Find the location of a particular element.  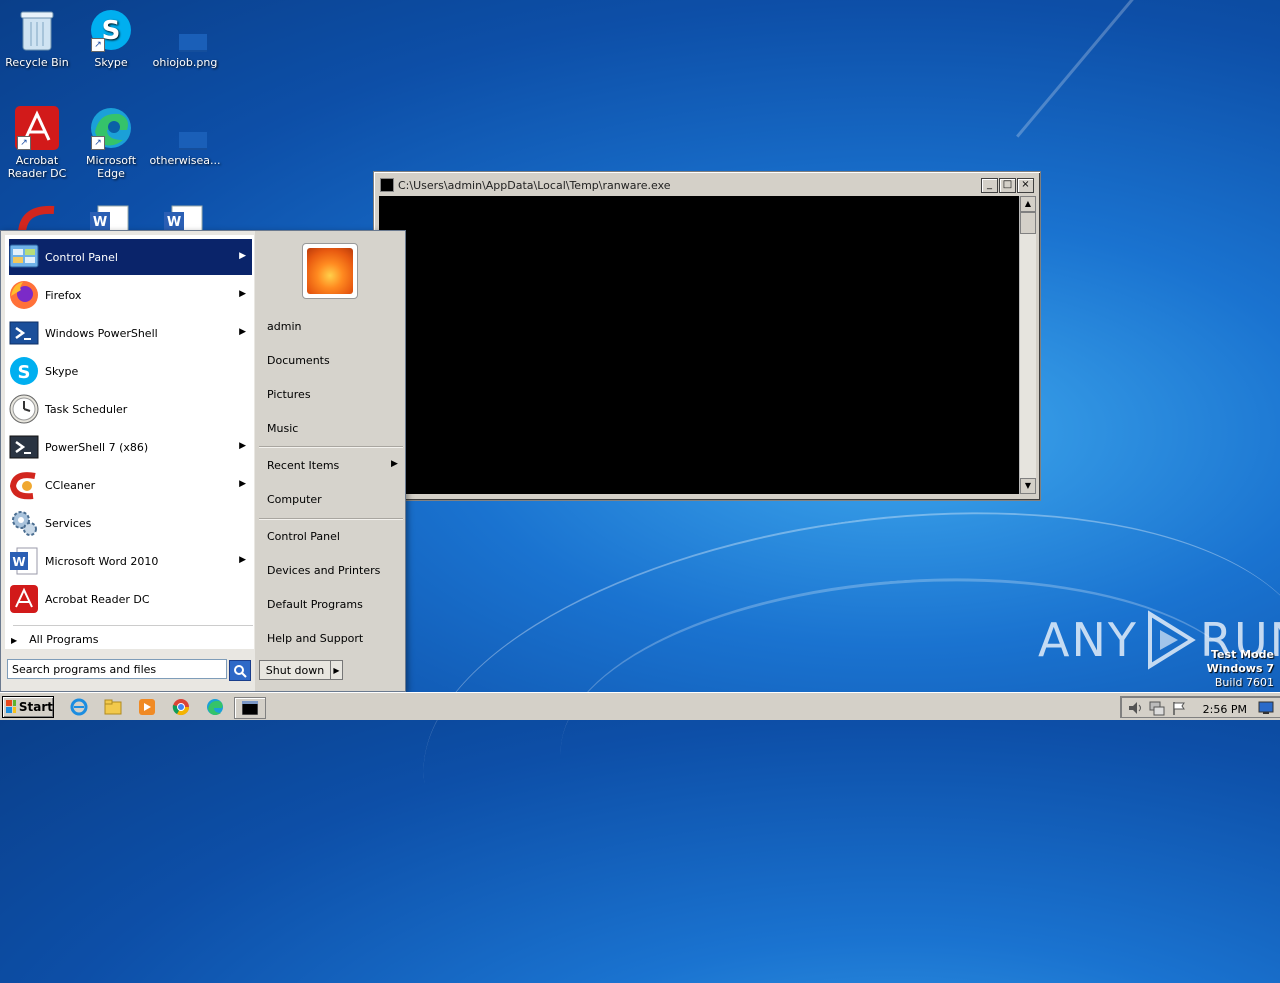

windows-logo-icon is located at coordinates (11, 706).